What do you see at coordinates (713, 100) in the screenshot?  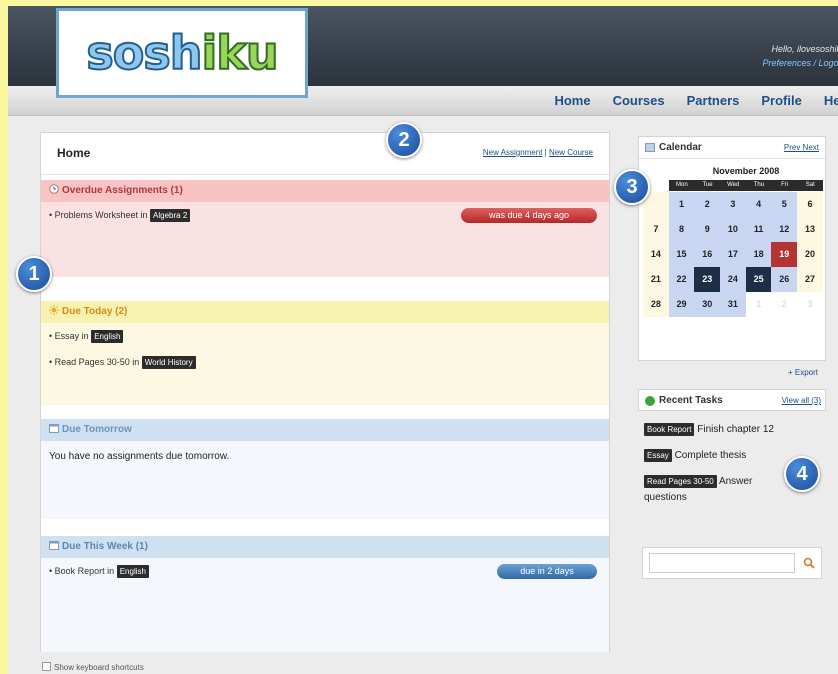 I see `nav-partners: Partners` at bounding box center [713, 100].